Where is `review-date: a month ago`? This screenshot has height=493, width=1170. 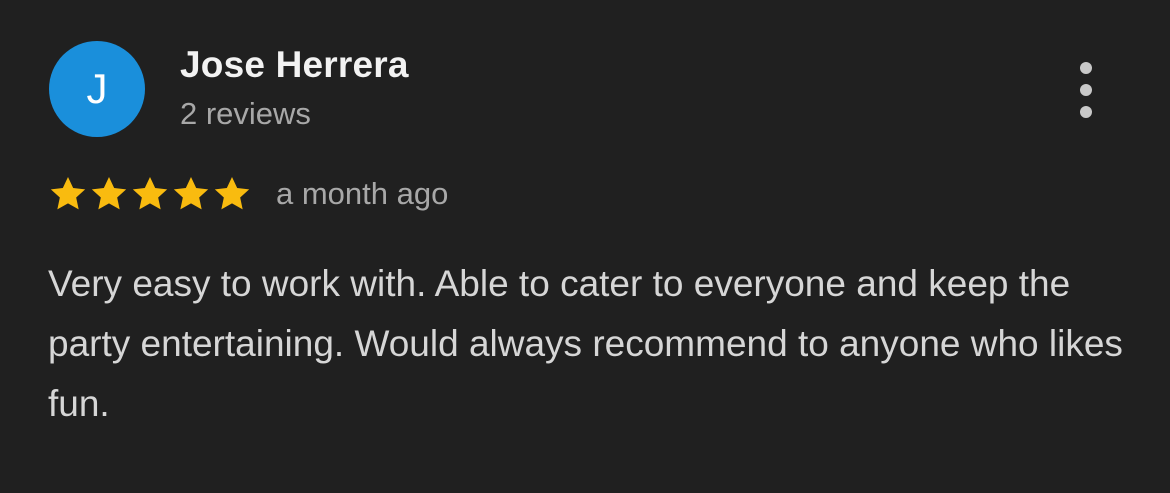
review-date: a month ago is located at coordinates (362, 193).